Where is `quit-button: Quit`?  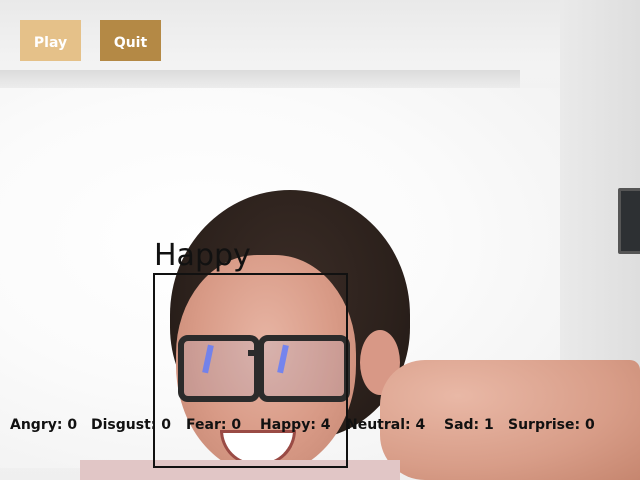
quit-button: Quit is located at coordinates (130, 40).